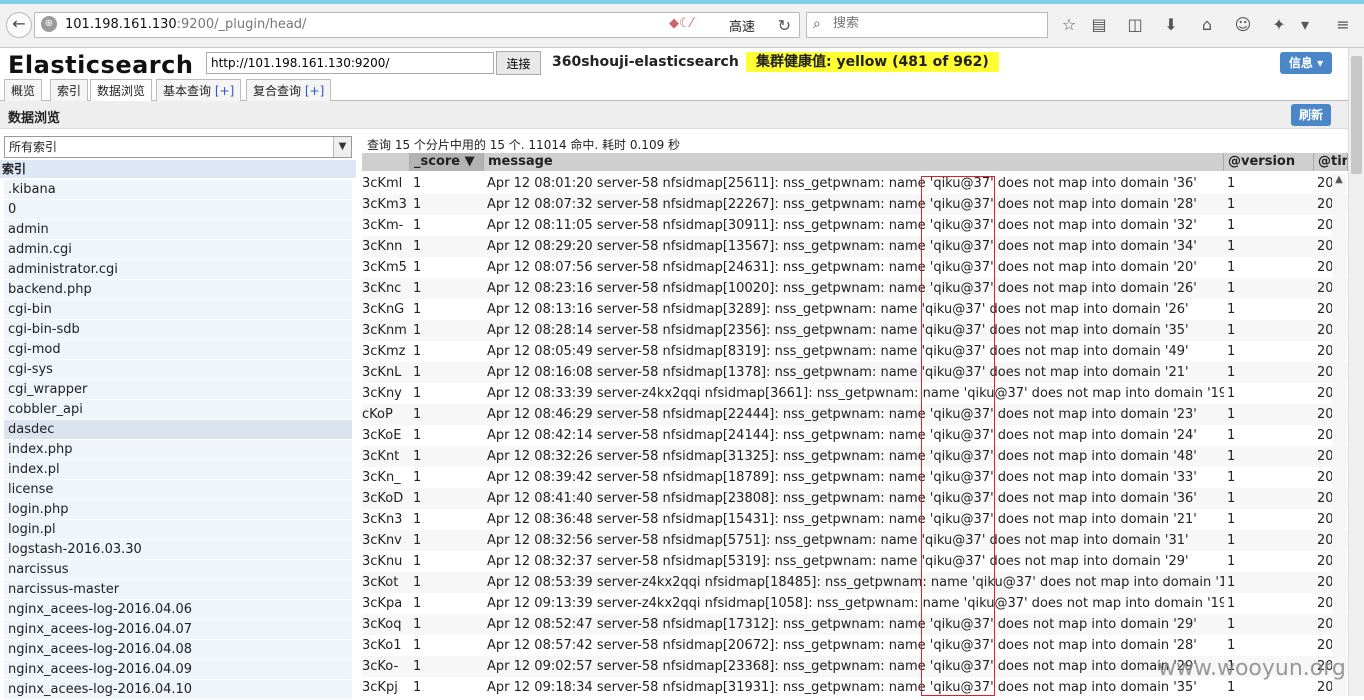  I want to click on reload-icon: ↻, so click(784, 25).